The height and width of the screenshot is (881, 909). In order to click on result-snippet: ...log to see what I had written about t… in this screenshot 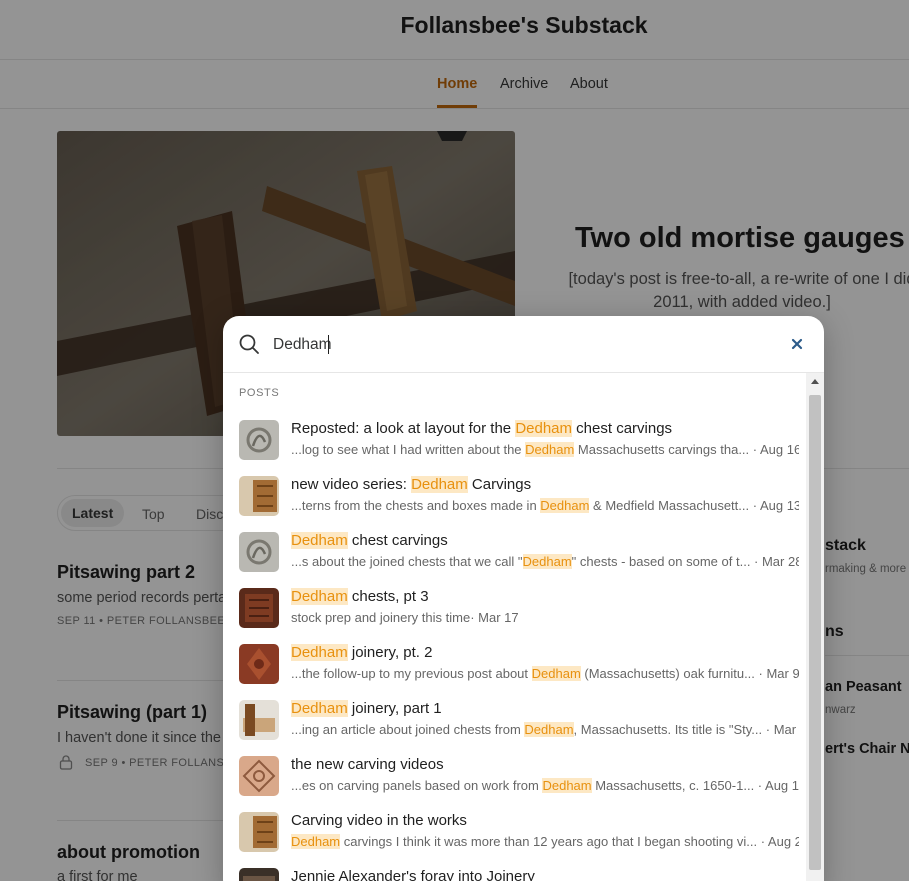, I will do `click(545, 449)`.